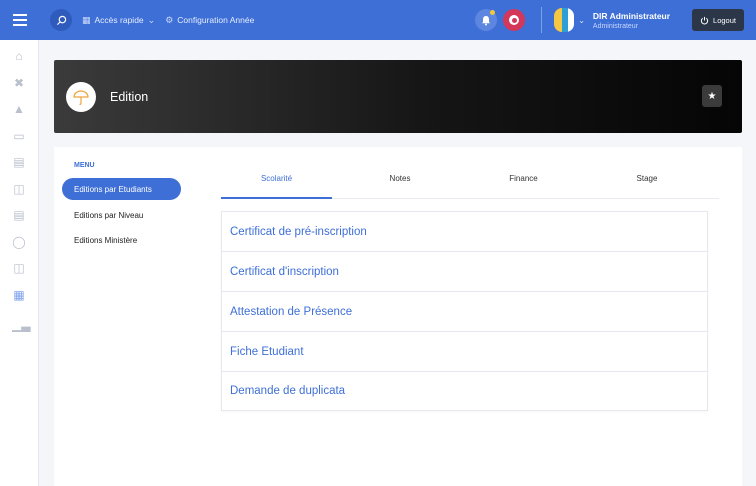 The height and width of the screenshot is (486, 756). What do you see at coordinates (704, 20) in the screenshot?
I see `power-icon` at bounding box center [704, 20].